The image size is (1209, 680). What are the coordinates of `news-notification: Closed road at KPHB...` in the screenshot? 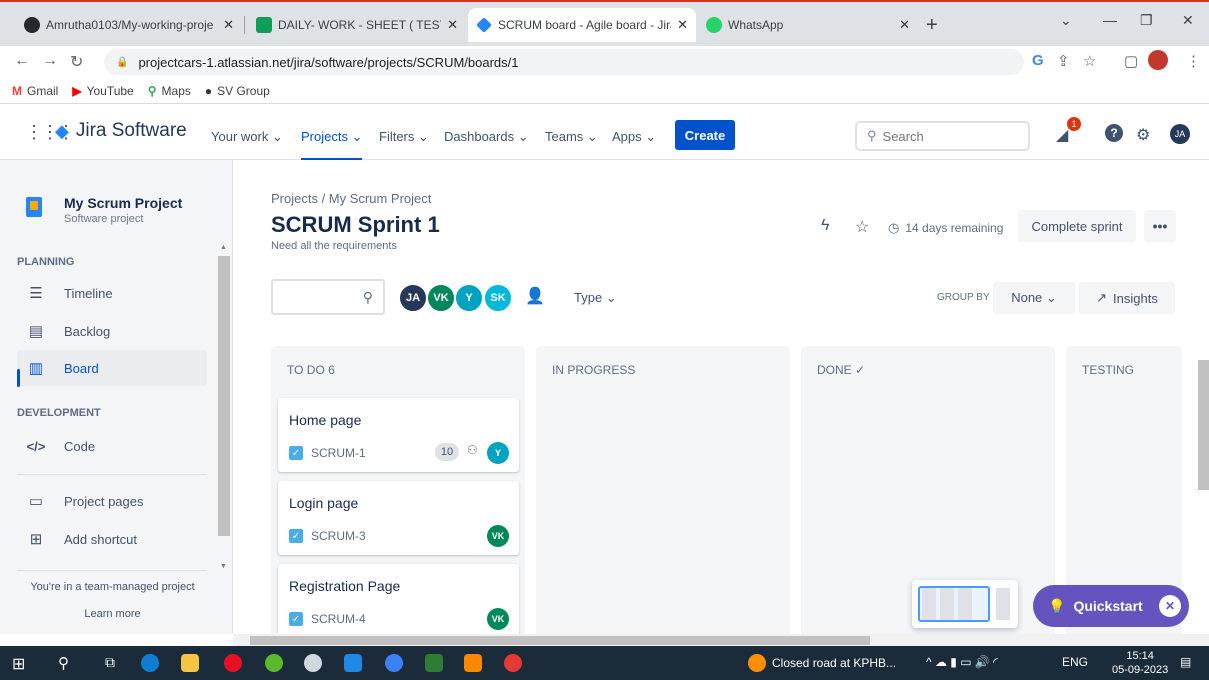 It's located at (834, 663).